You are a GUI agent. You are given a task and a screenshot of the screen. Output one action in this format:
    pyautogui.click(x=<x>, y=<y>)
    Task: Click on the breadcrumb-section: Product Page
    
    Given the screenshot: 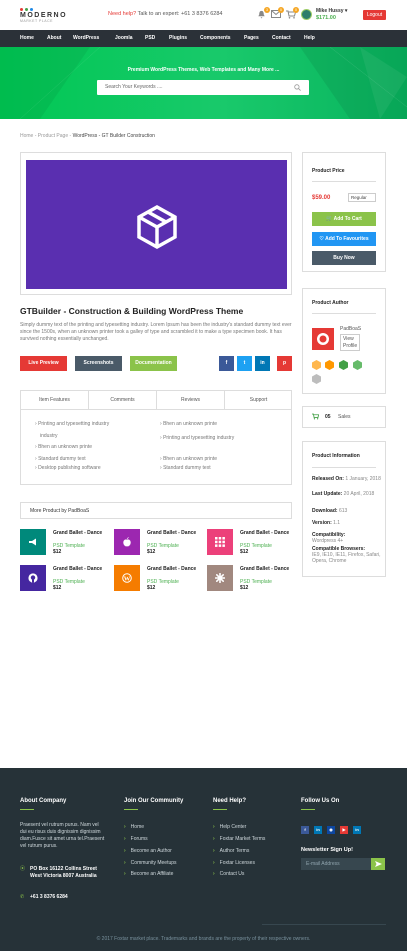 What is the action you would take?
    pyautogui.click(x=53, y=136)
    